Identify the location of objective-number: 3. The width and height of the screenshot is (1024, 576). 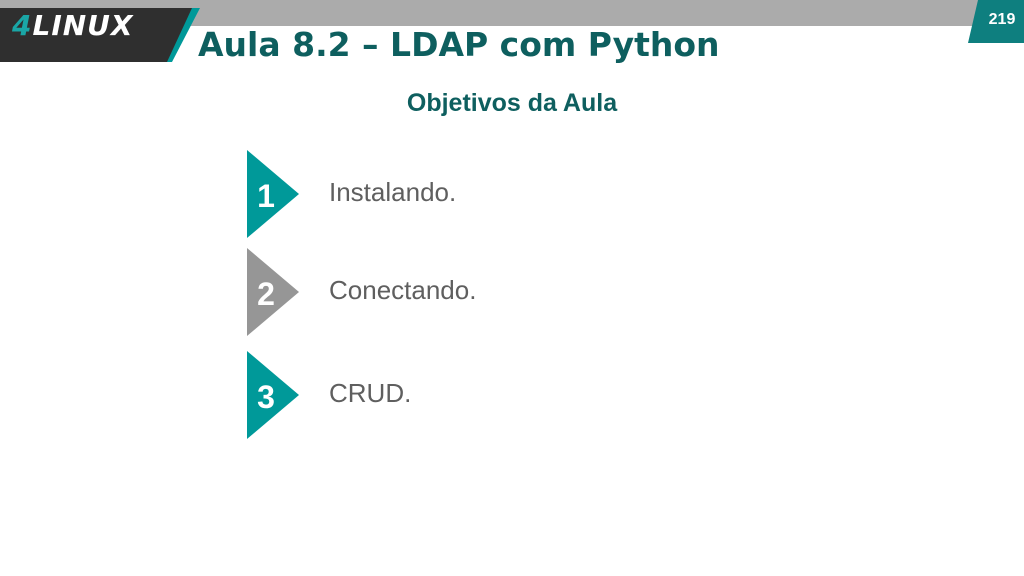
(266, 397).